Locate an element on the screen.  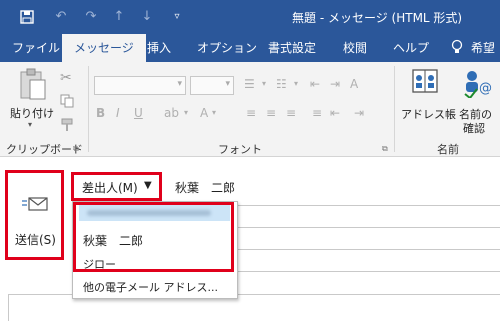
format-painter-icon is located at coordinates (67, 126).